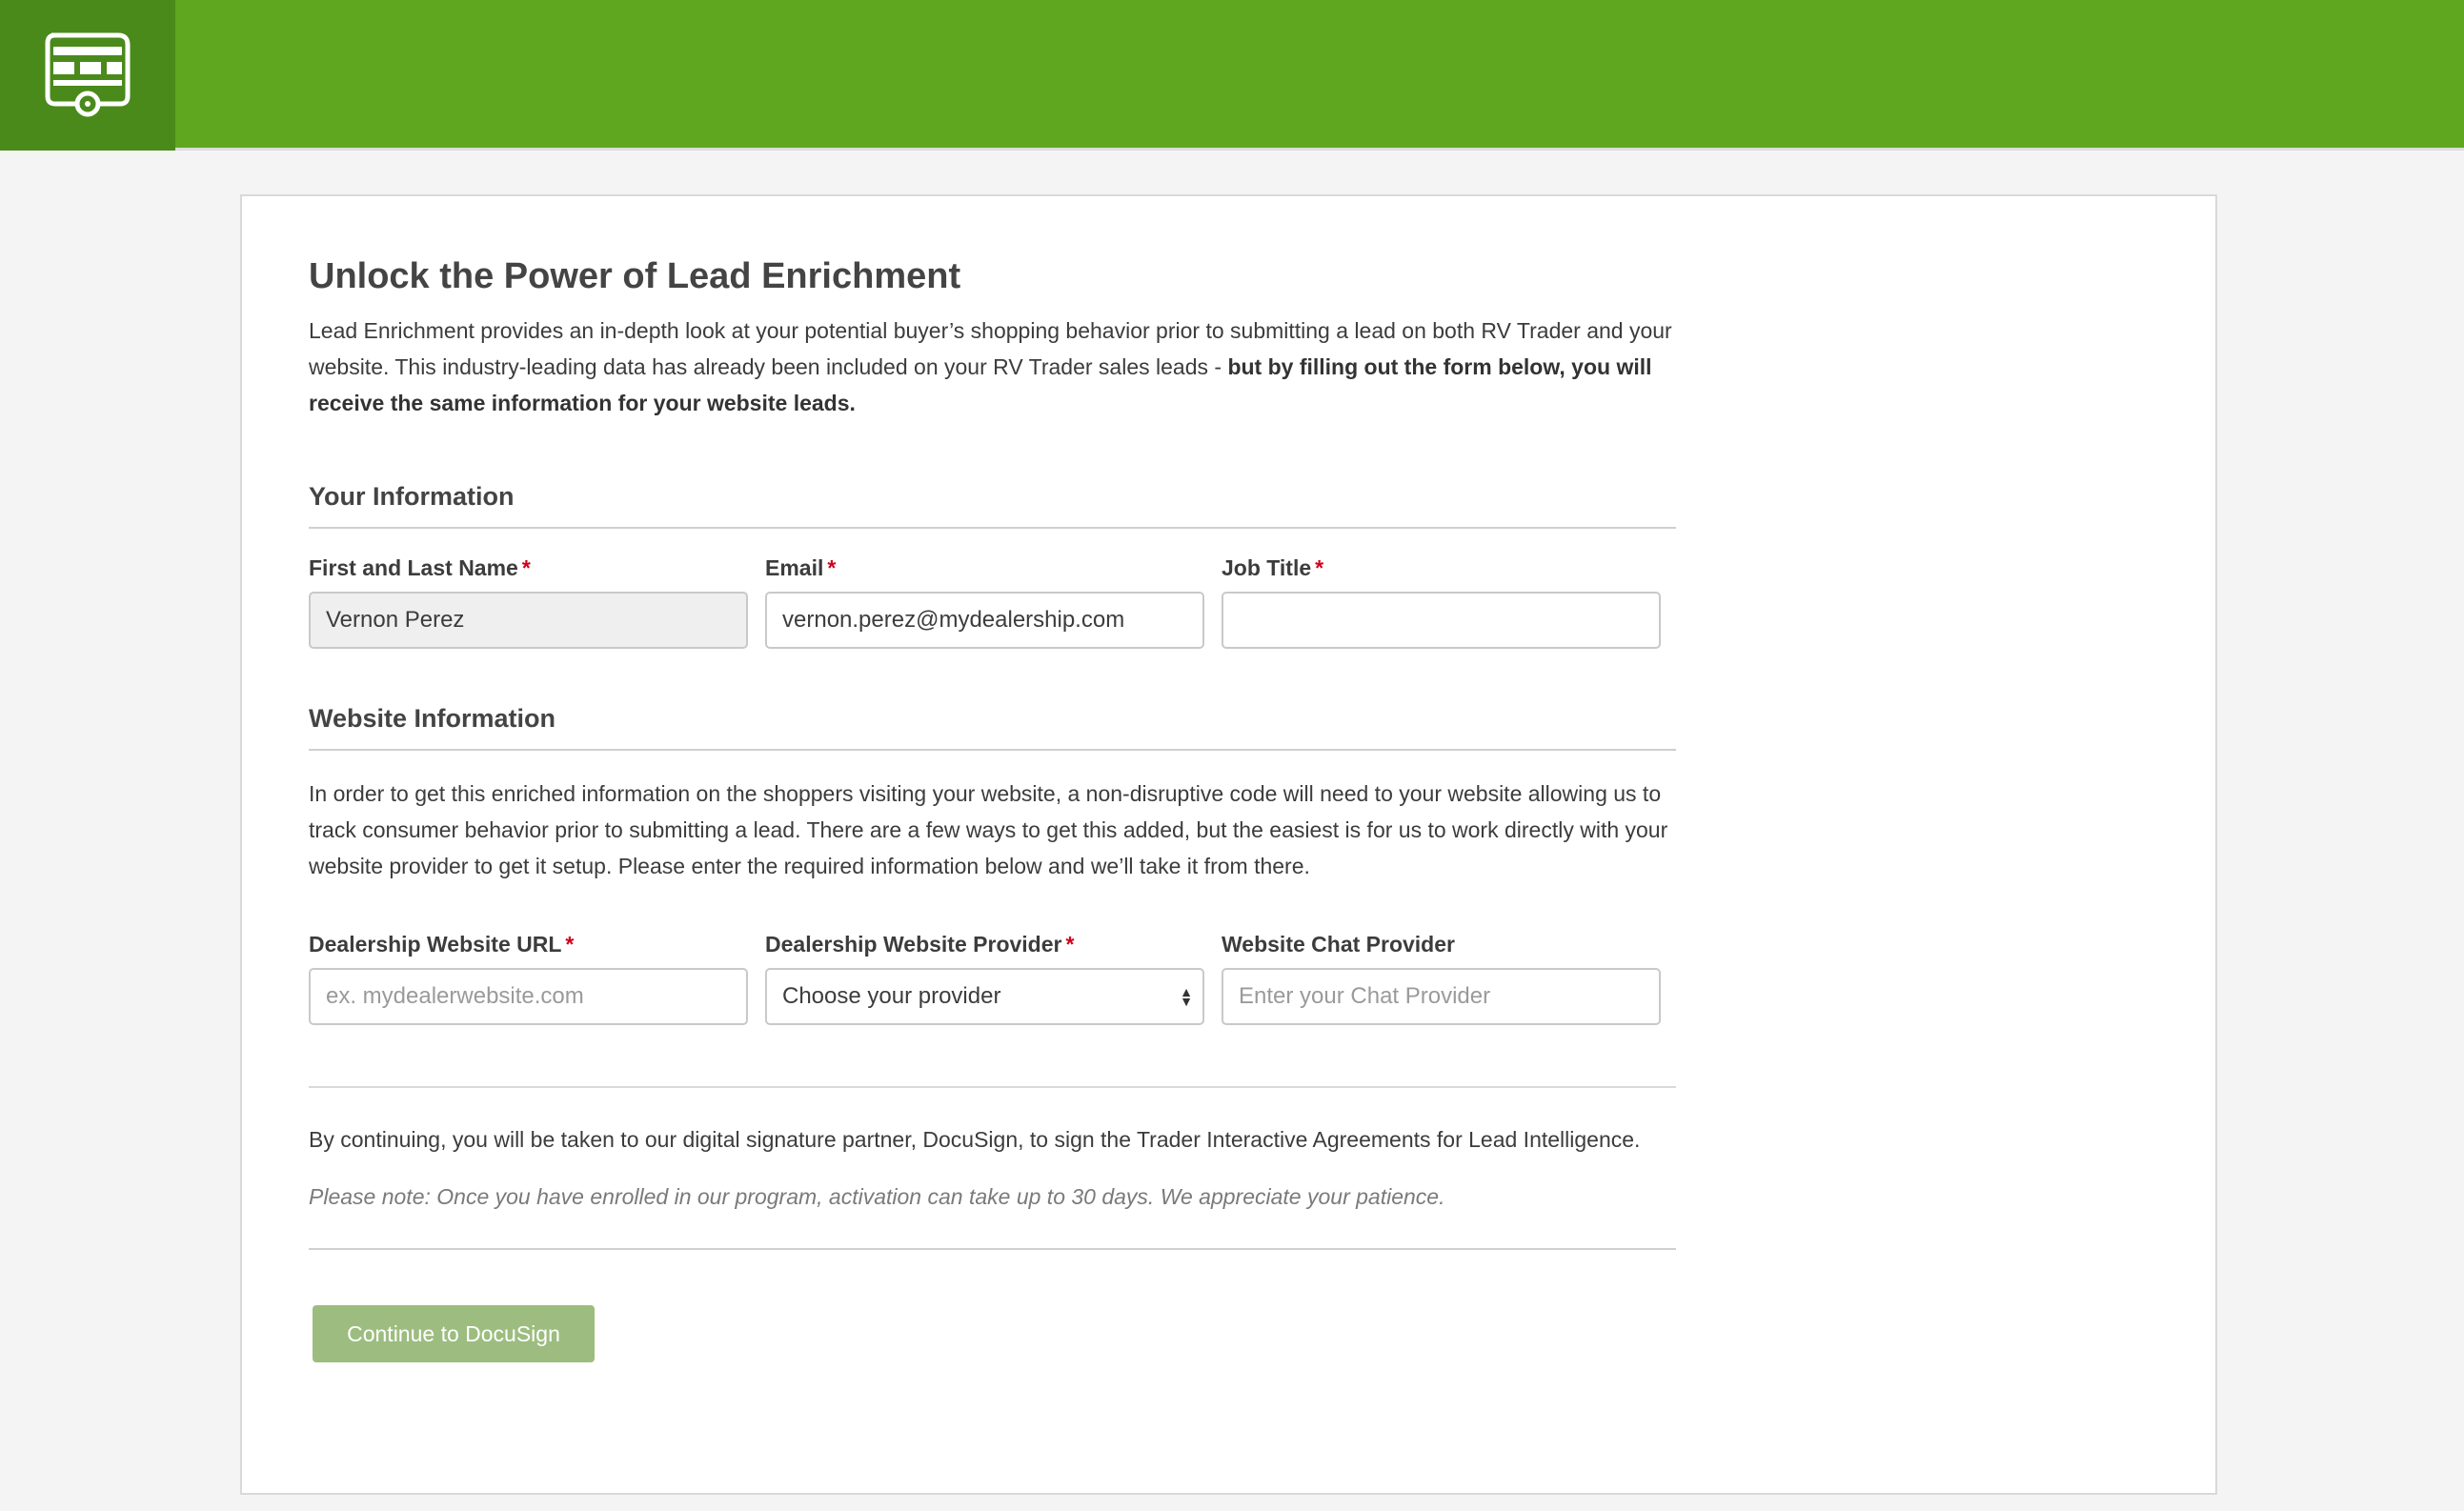  I want to click on email-label: Email *, so click(985, 568).